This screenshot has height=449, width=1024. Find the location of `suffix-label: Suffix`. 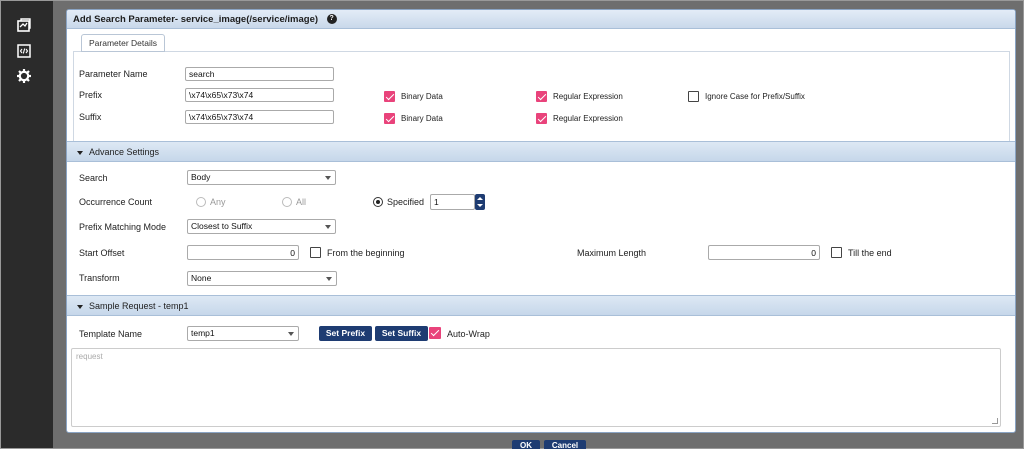

suffix-label: Suffix is located at coordinates (90, 117).